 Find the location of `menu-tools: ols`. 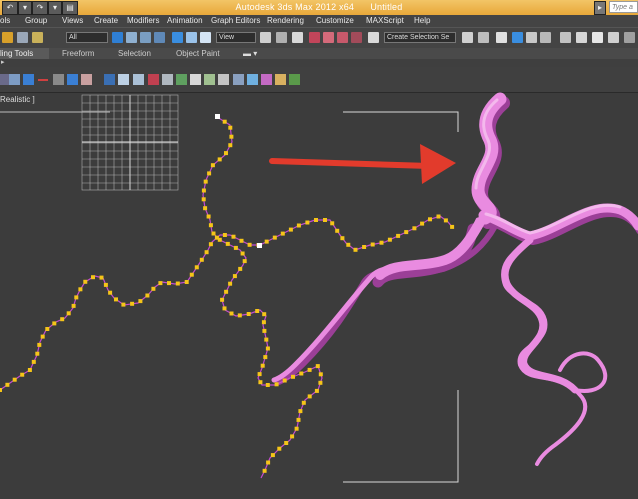

menu-tools: ols is located at coordinates (5, 20).